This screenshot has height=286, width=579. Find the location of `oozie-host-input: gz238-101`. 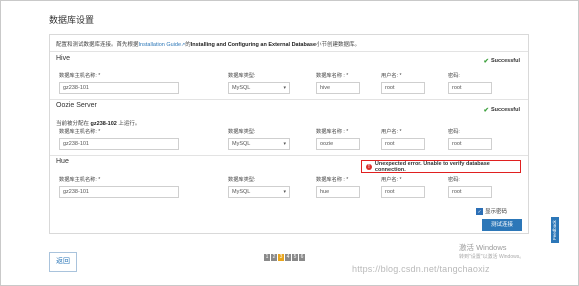

oozie-host-input: gz238-101 is located at coordinates (119, 144).